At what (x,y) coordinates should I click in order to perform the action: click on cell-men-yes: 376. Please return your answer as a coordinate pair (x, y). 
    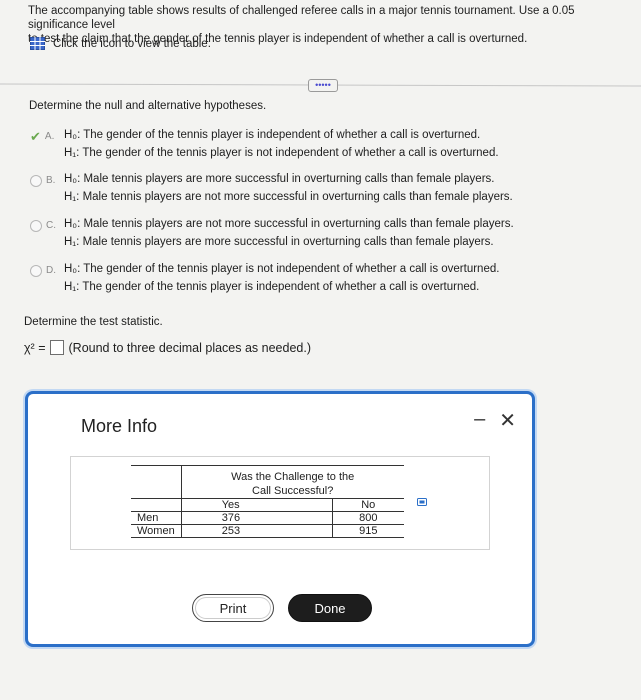
    Looking at the image, I should click on (257, 518).